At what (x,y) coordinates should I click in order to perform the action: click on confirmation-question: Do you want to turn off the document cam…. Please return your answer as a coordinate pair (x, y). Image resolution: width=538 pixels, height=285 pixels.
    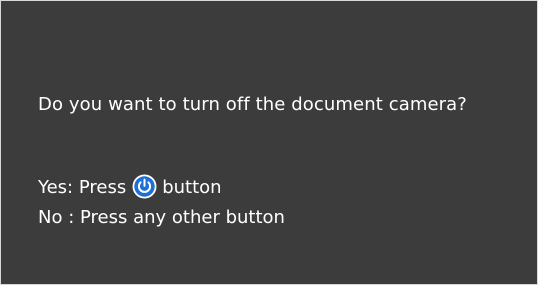
    Looking at the image, I should click on (252, 104).